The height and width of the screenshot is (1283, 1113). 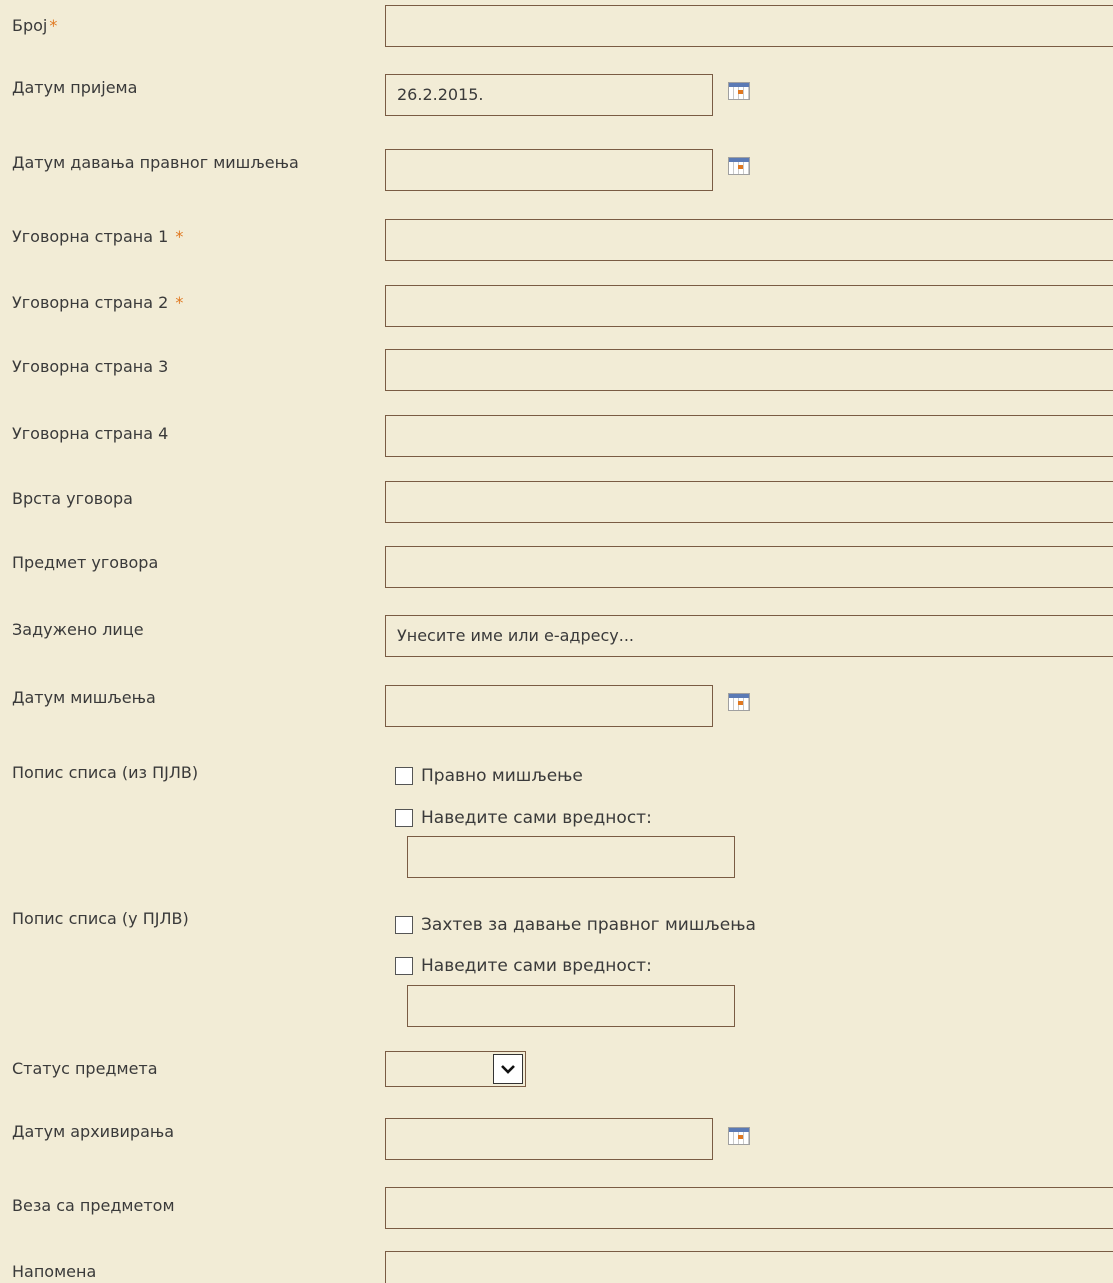 What do you see at coordinates (93, 1205) in the screenshot?
I see `veza-sa-predmetom-label: Веза са предметом` at bounding box center [93, 1205].